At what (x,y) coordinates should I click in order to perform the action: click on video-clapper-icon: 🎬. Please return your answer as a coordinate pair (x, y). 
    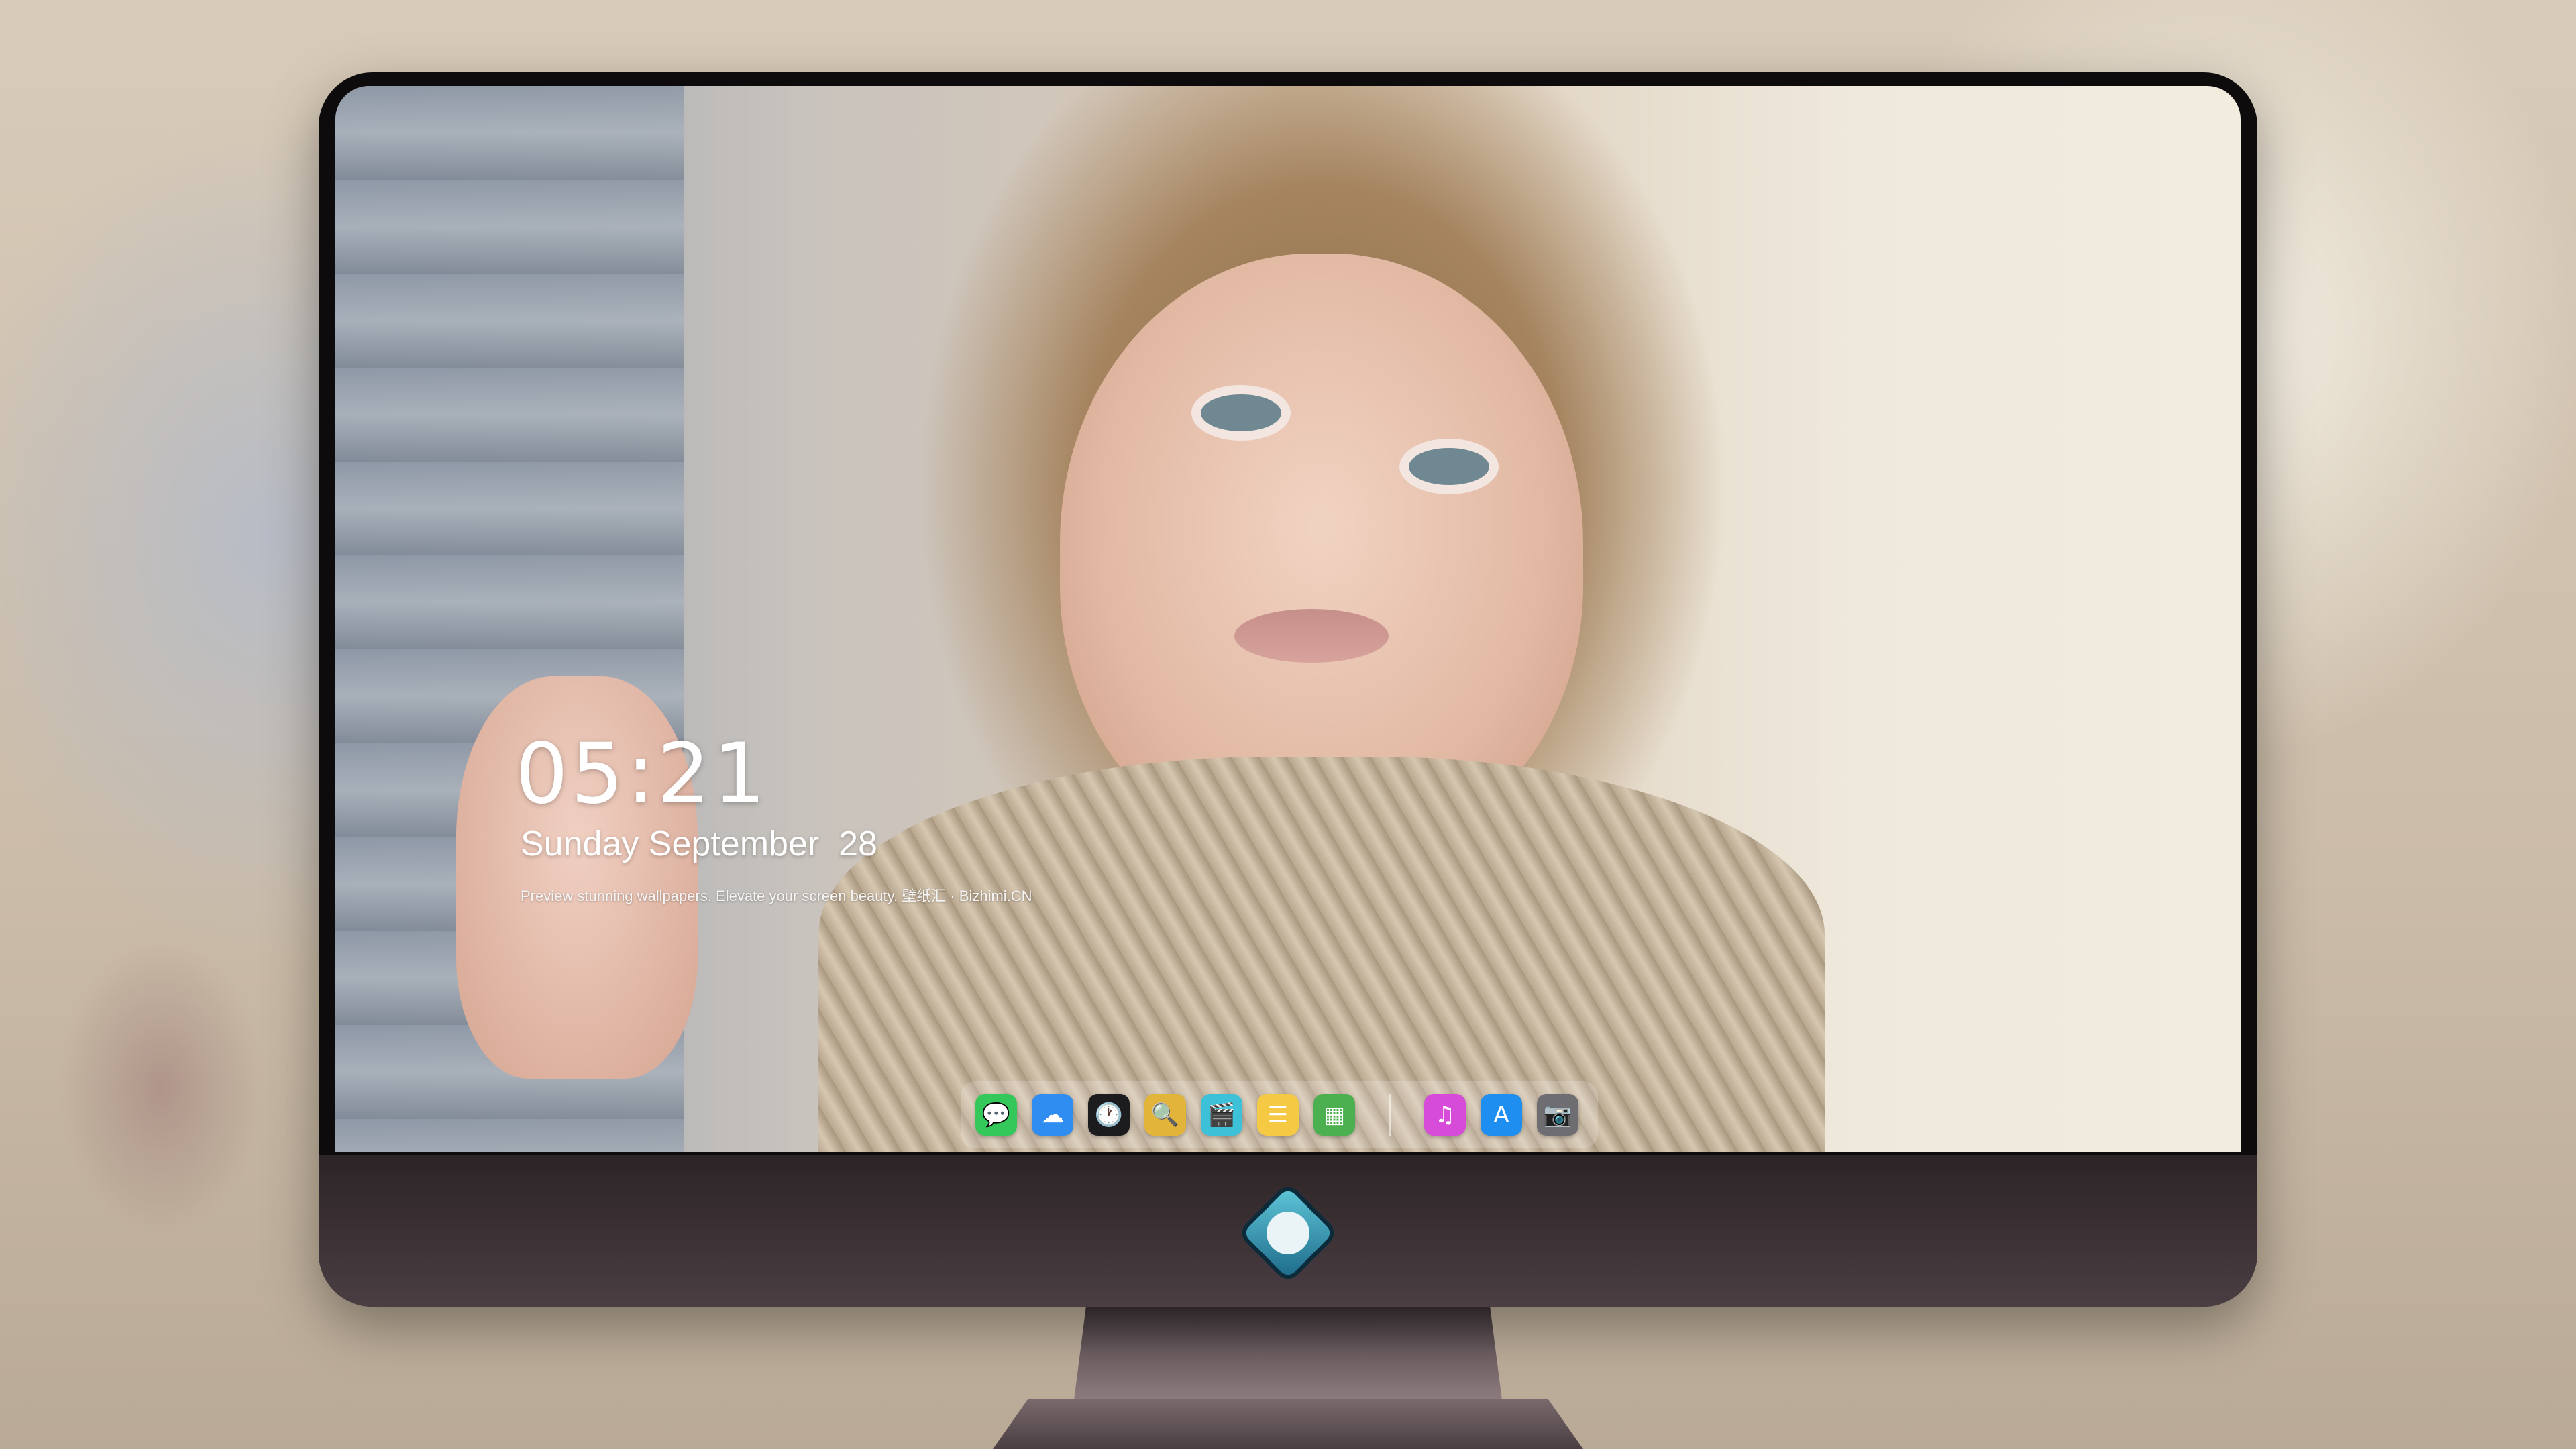
    Looking at the image, I should click on (1221, 1115).